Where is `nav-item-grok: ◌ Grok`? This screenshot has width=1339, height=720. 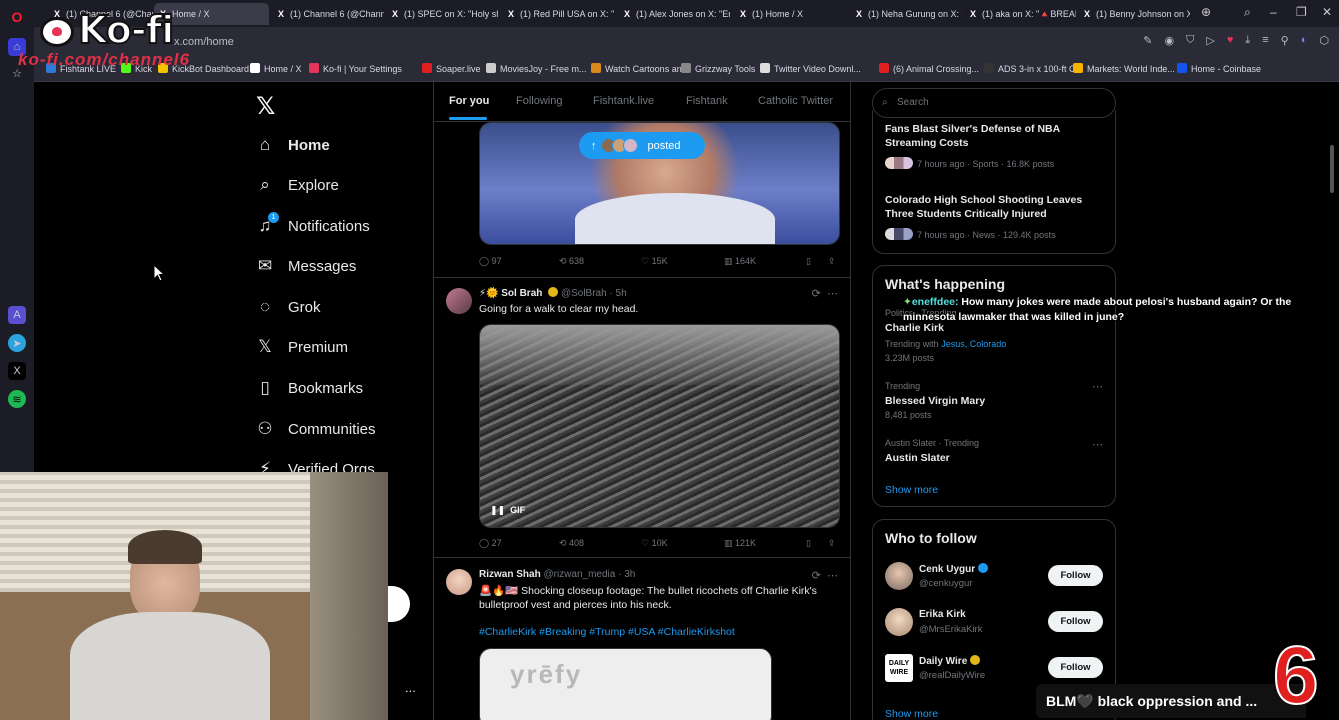
nav-item-grok: ◌ Grok is located at coordinates (287, 307).